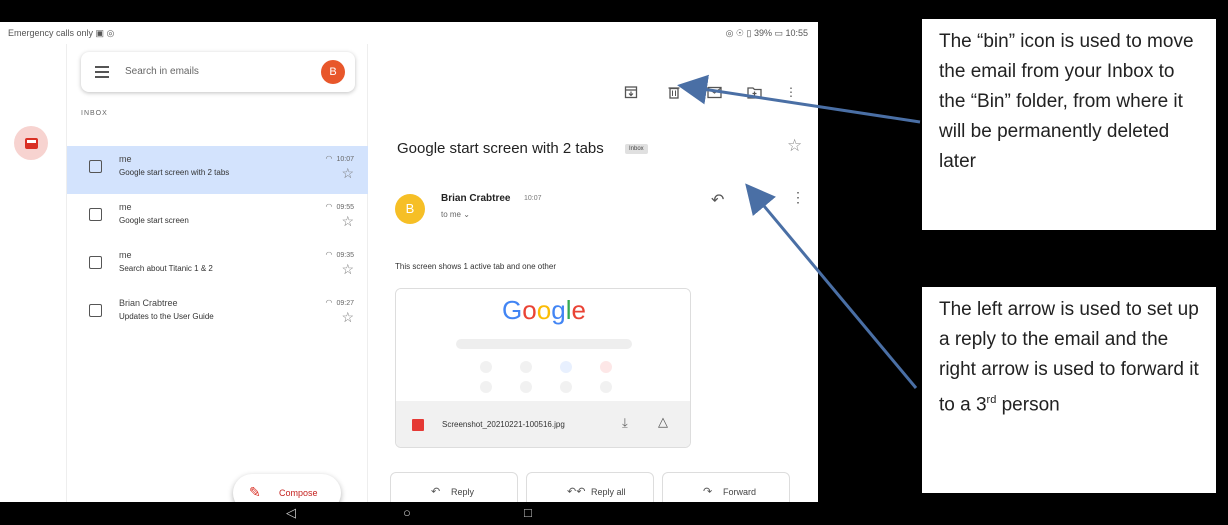  What do you see at coordinates (61, 33) in the screenshot?
I see `status-left: Emergency calls only ▣ ◎` at bounding box center [61, 33].